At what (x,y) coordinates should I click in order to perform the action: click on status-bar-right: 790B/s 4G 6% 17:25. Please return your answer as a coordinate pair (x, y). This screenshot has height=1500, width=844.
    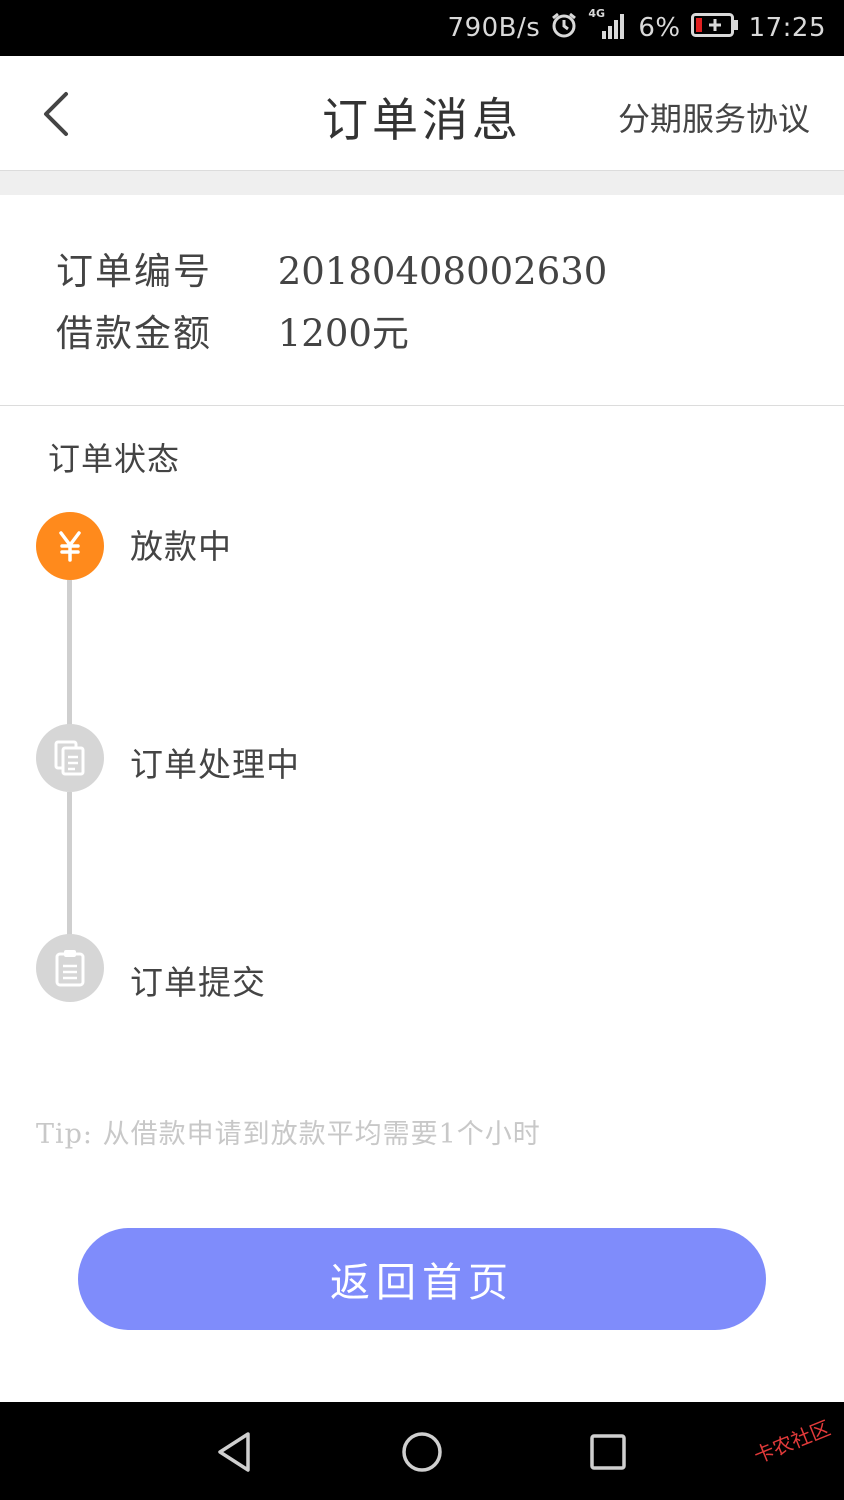
    Looking at the image, I should click on (637, 28).